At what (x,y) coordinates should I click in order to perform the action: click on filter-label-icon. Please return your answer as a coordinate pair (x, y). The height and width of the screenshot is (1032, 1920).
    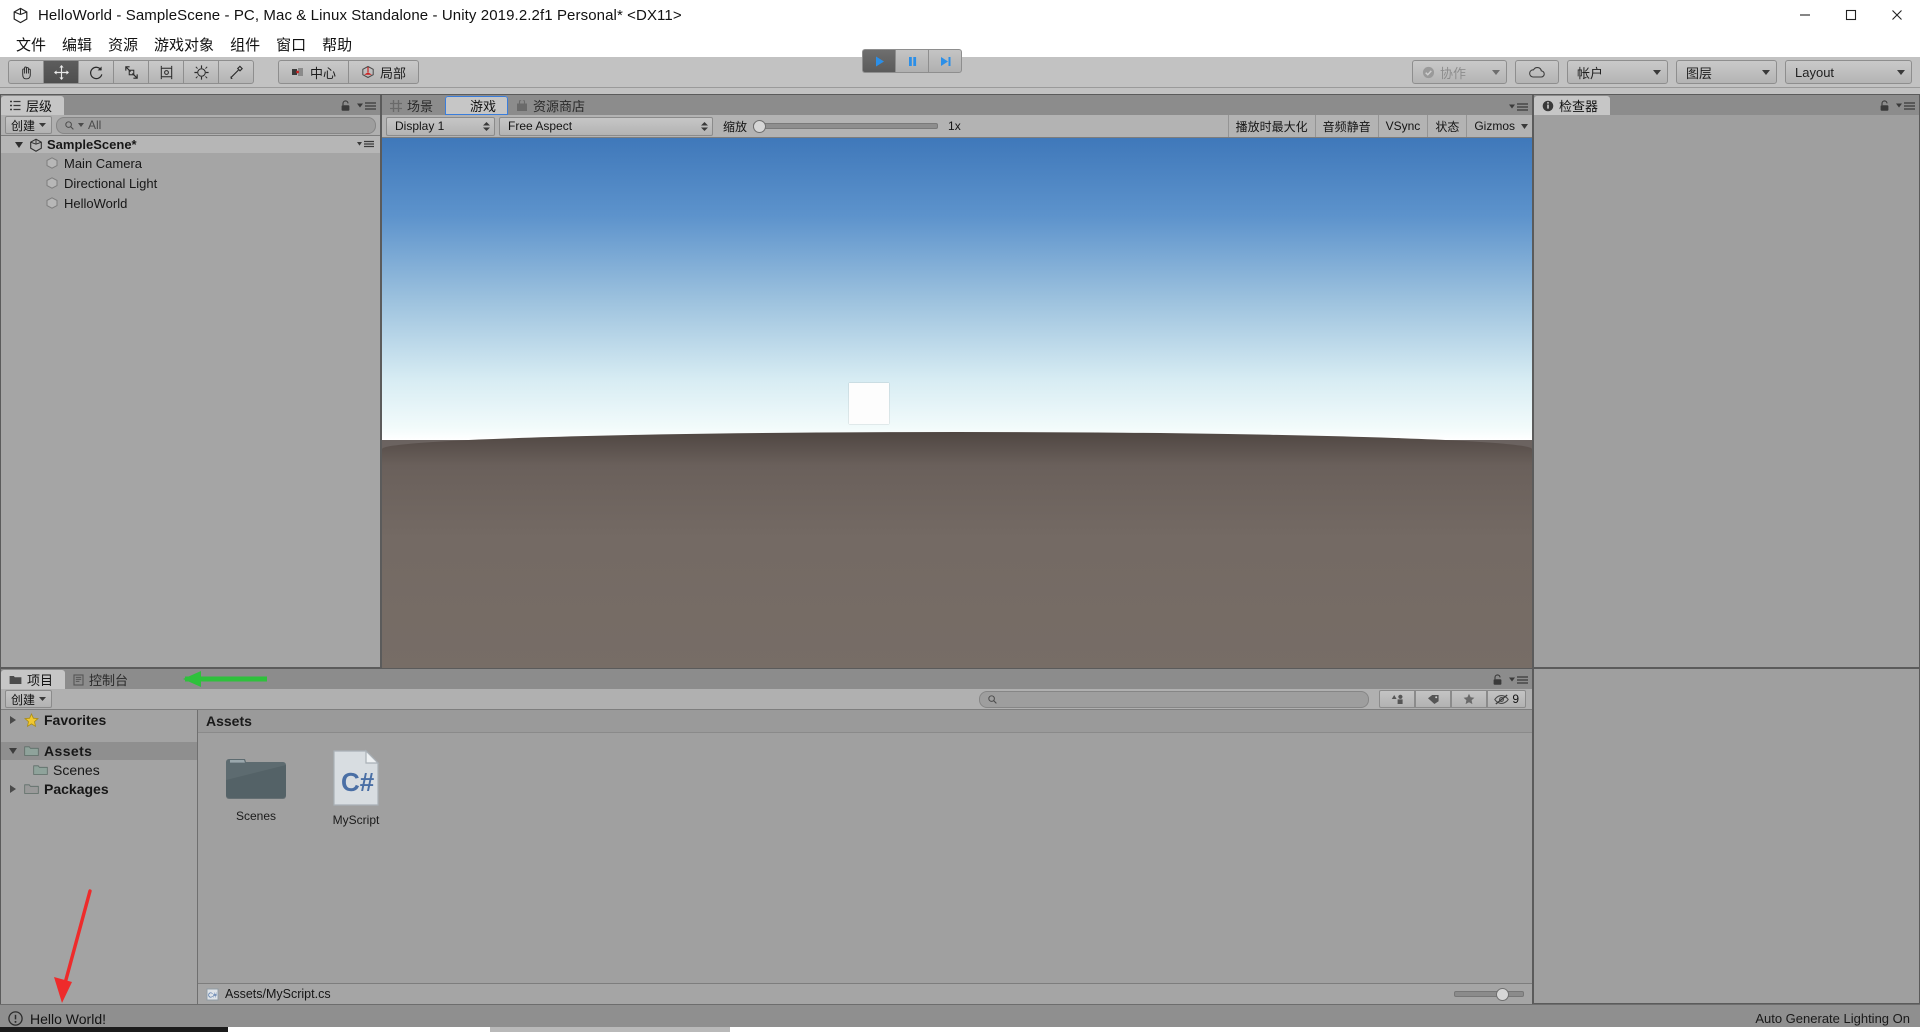
    Looking at the image, I should click on (1433, 699).